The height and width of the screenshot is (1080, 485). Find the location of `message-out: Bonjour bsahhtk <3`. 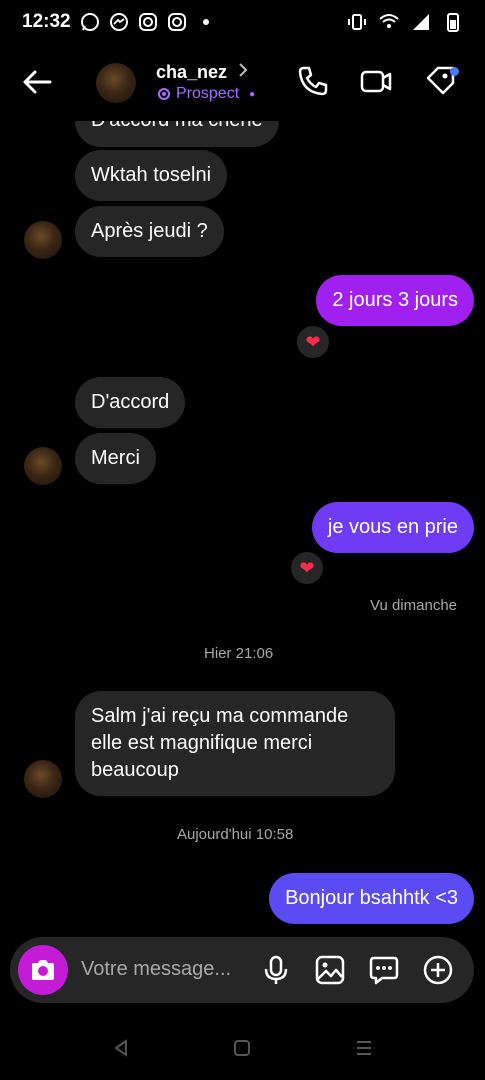

message-out: Bonjour bsahhtk <3 is located at coordinates (371, 898).